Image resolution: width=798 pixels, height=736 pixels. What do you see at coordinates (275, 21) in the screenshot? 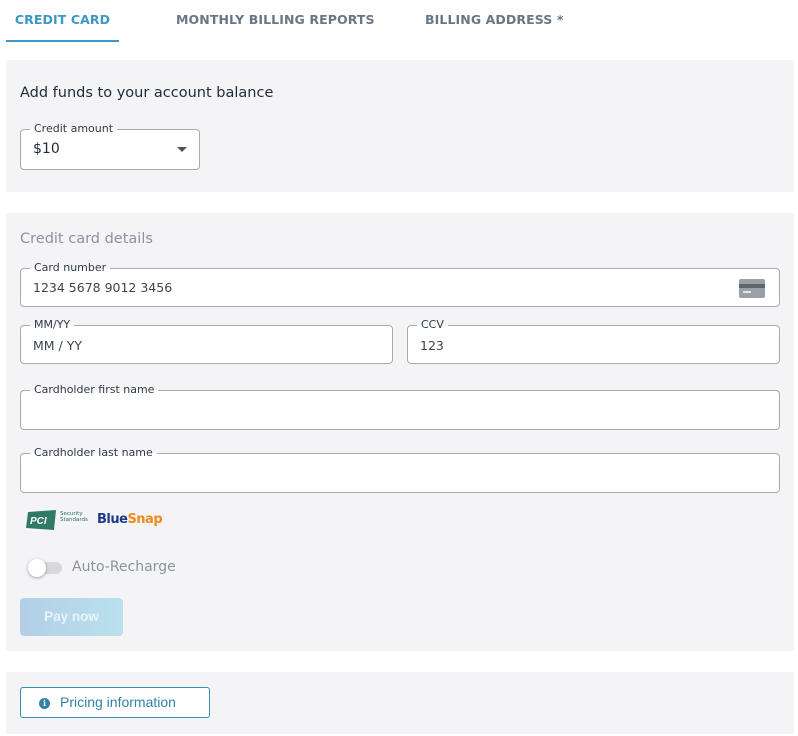
I see `tab-monthly-billing-reports: MONTHLY BILLING REPORTS` at bounding box center [275, 21].